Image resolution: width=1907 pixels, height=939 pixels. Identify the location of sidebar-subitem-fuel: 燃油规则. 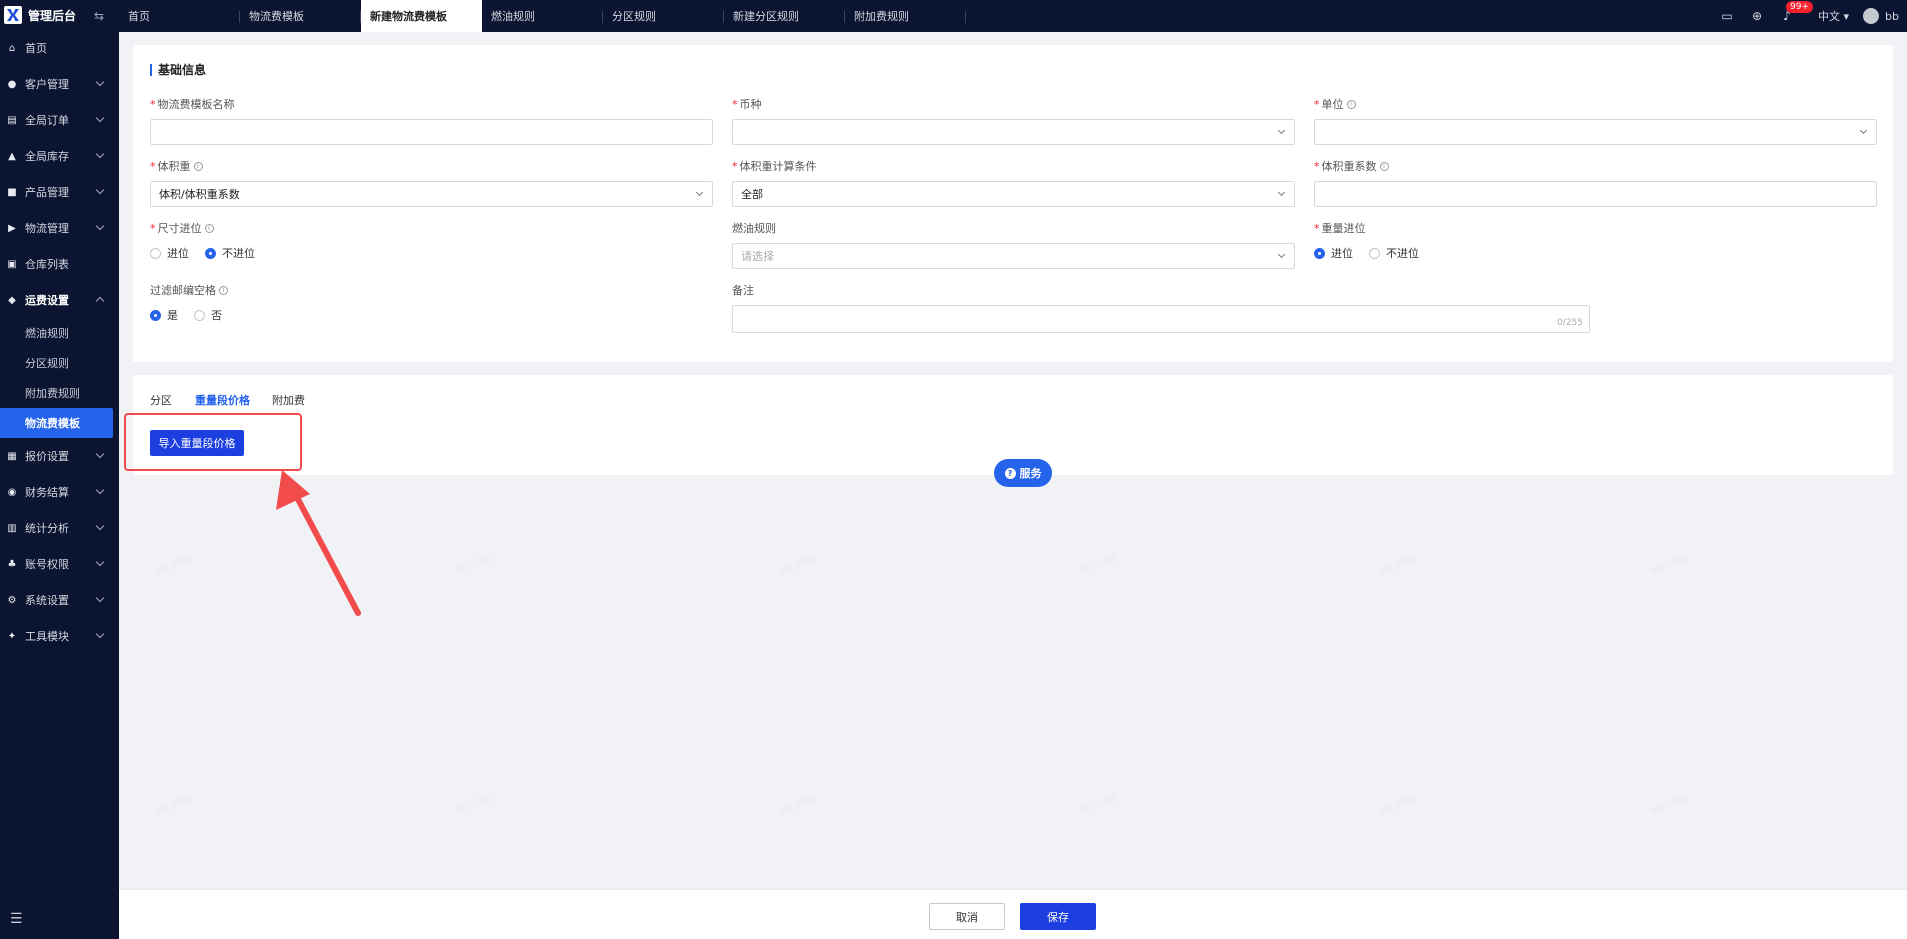
(59, 333).